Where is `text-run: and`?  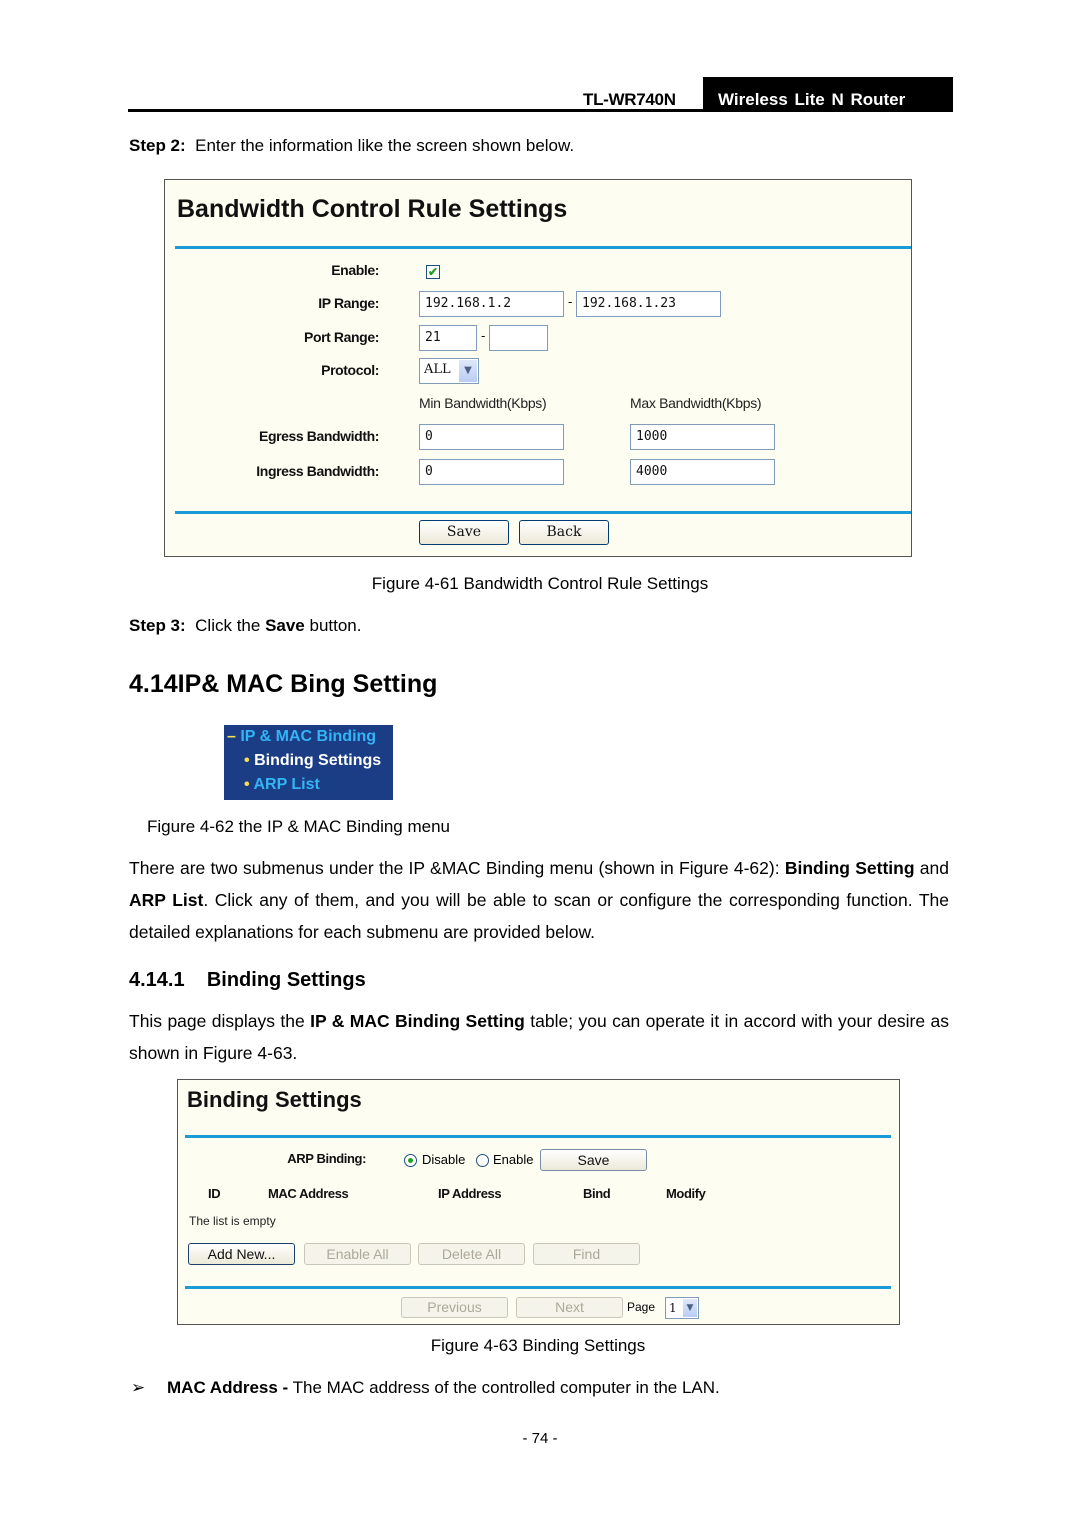 text-run: and is located at coordinates (934, 868).